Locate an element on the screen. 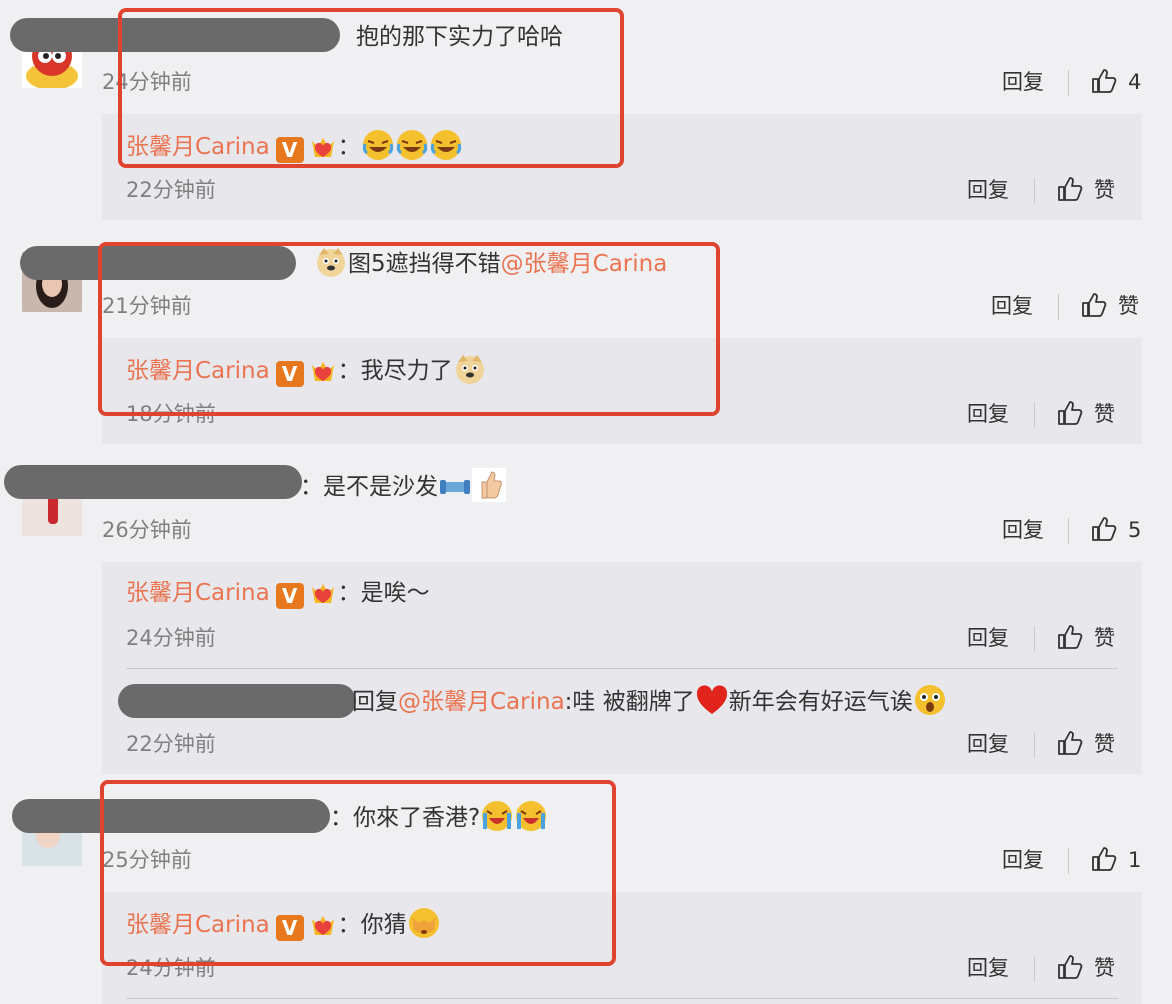 This screenshot has height=1004, width=1172. mention-link: @张馨月Carina is located at coordinates (481, 702).